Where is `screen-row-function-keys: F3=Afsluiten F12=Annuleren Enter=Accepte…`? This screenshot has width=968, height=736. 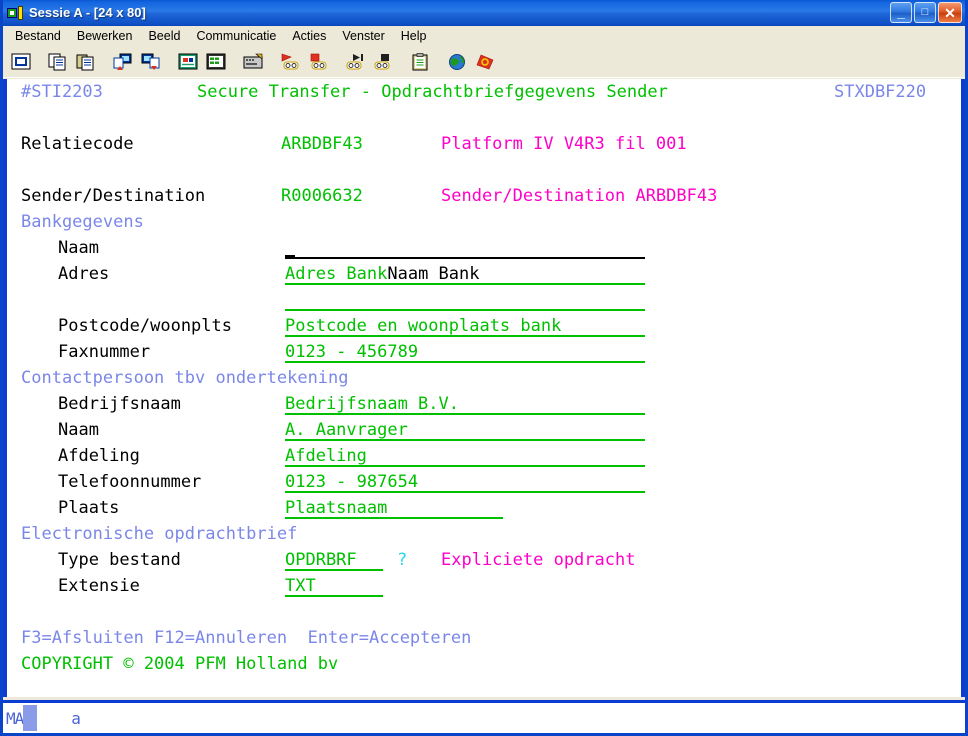 screen-row-function-keys: F3=Afsluiten F12=Annuleren Enter=Accepte… is located at coordinates (484, 638).